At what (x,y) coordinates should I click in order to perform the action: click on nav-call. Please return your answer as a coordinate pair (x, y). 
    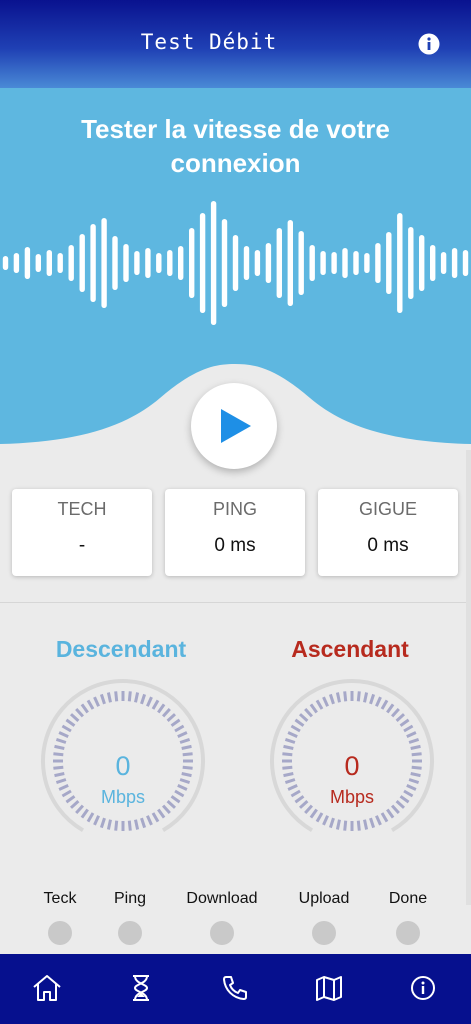
    Looking at the image, I should click on (235, 988).